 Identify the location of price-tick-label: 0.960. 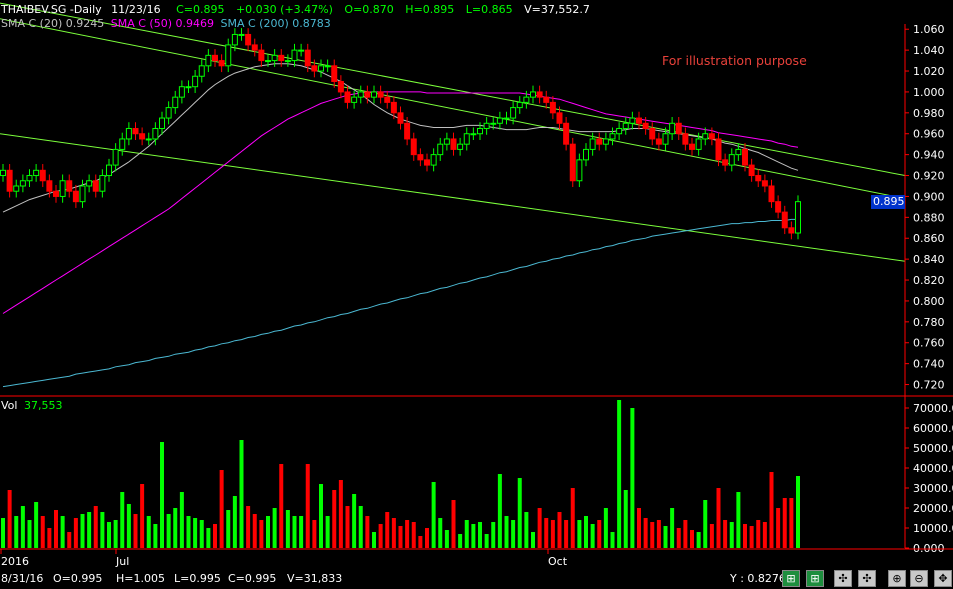
(929, 134).